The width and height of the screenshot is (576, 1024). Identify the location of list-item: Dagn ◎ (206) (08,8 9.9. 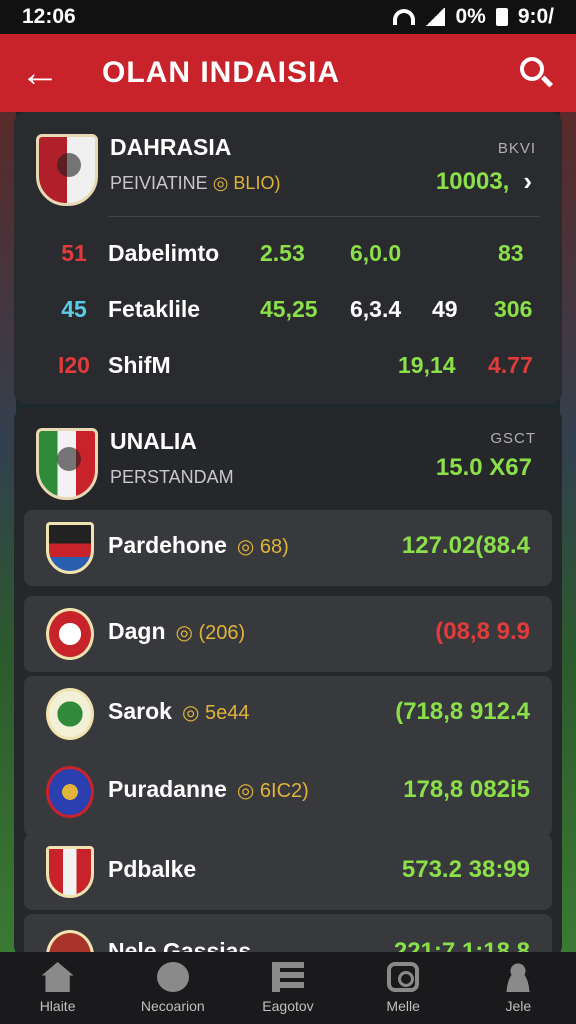
(288, 634).